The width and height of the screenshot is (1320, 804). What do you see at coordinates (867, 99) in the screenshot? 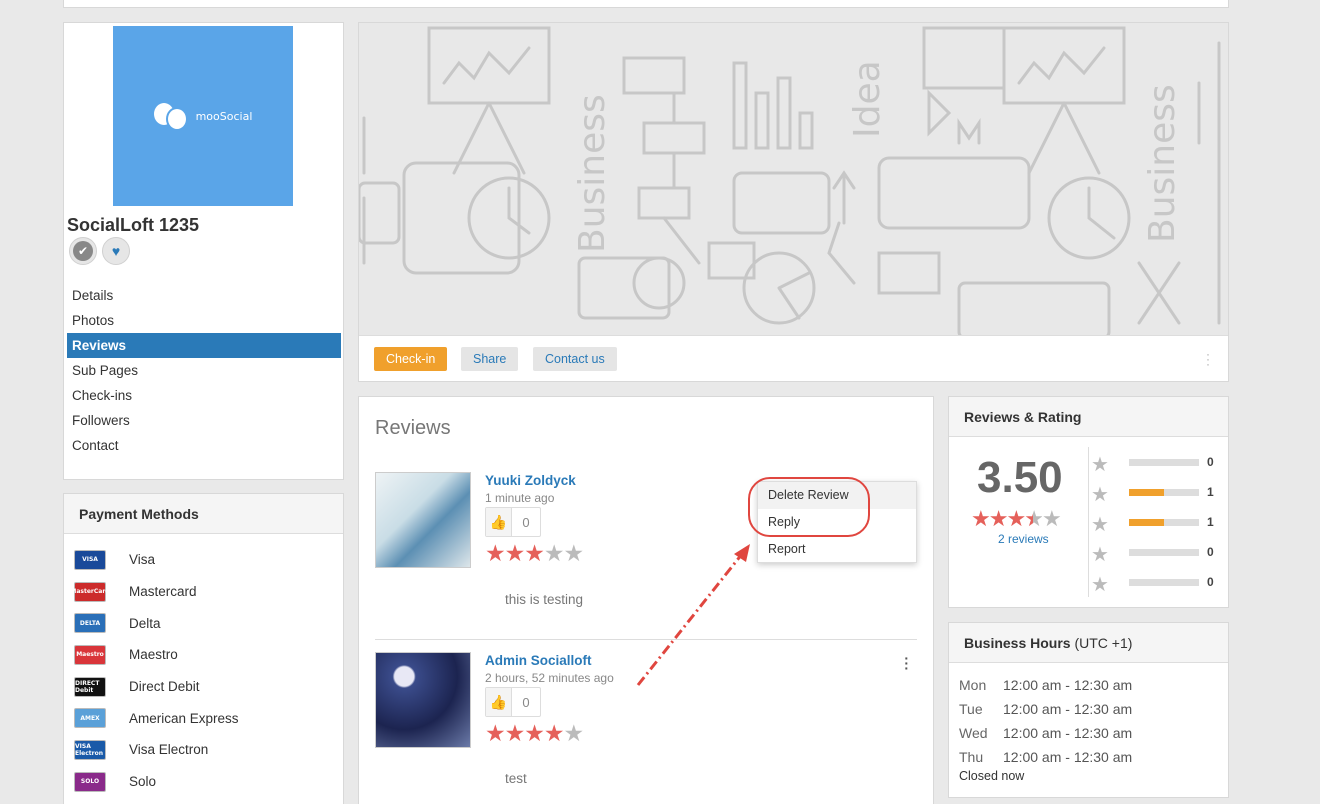
I see `svg-text: Idea` at bounding box center [867, 99].